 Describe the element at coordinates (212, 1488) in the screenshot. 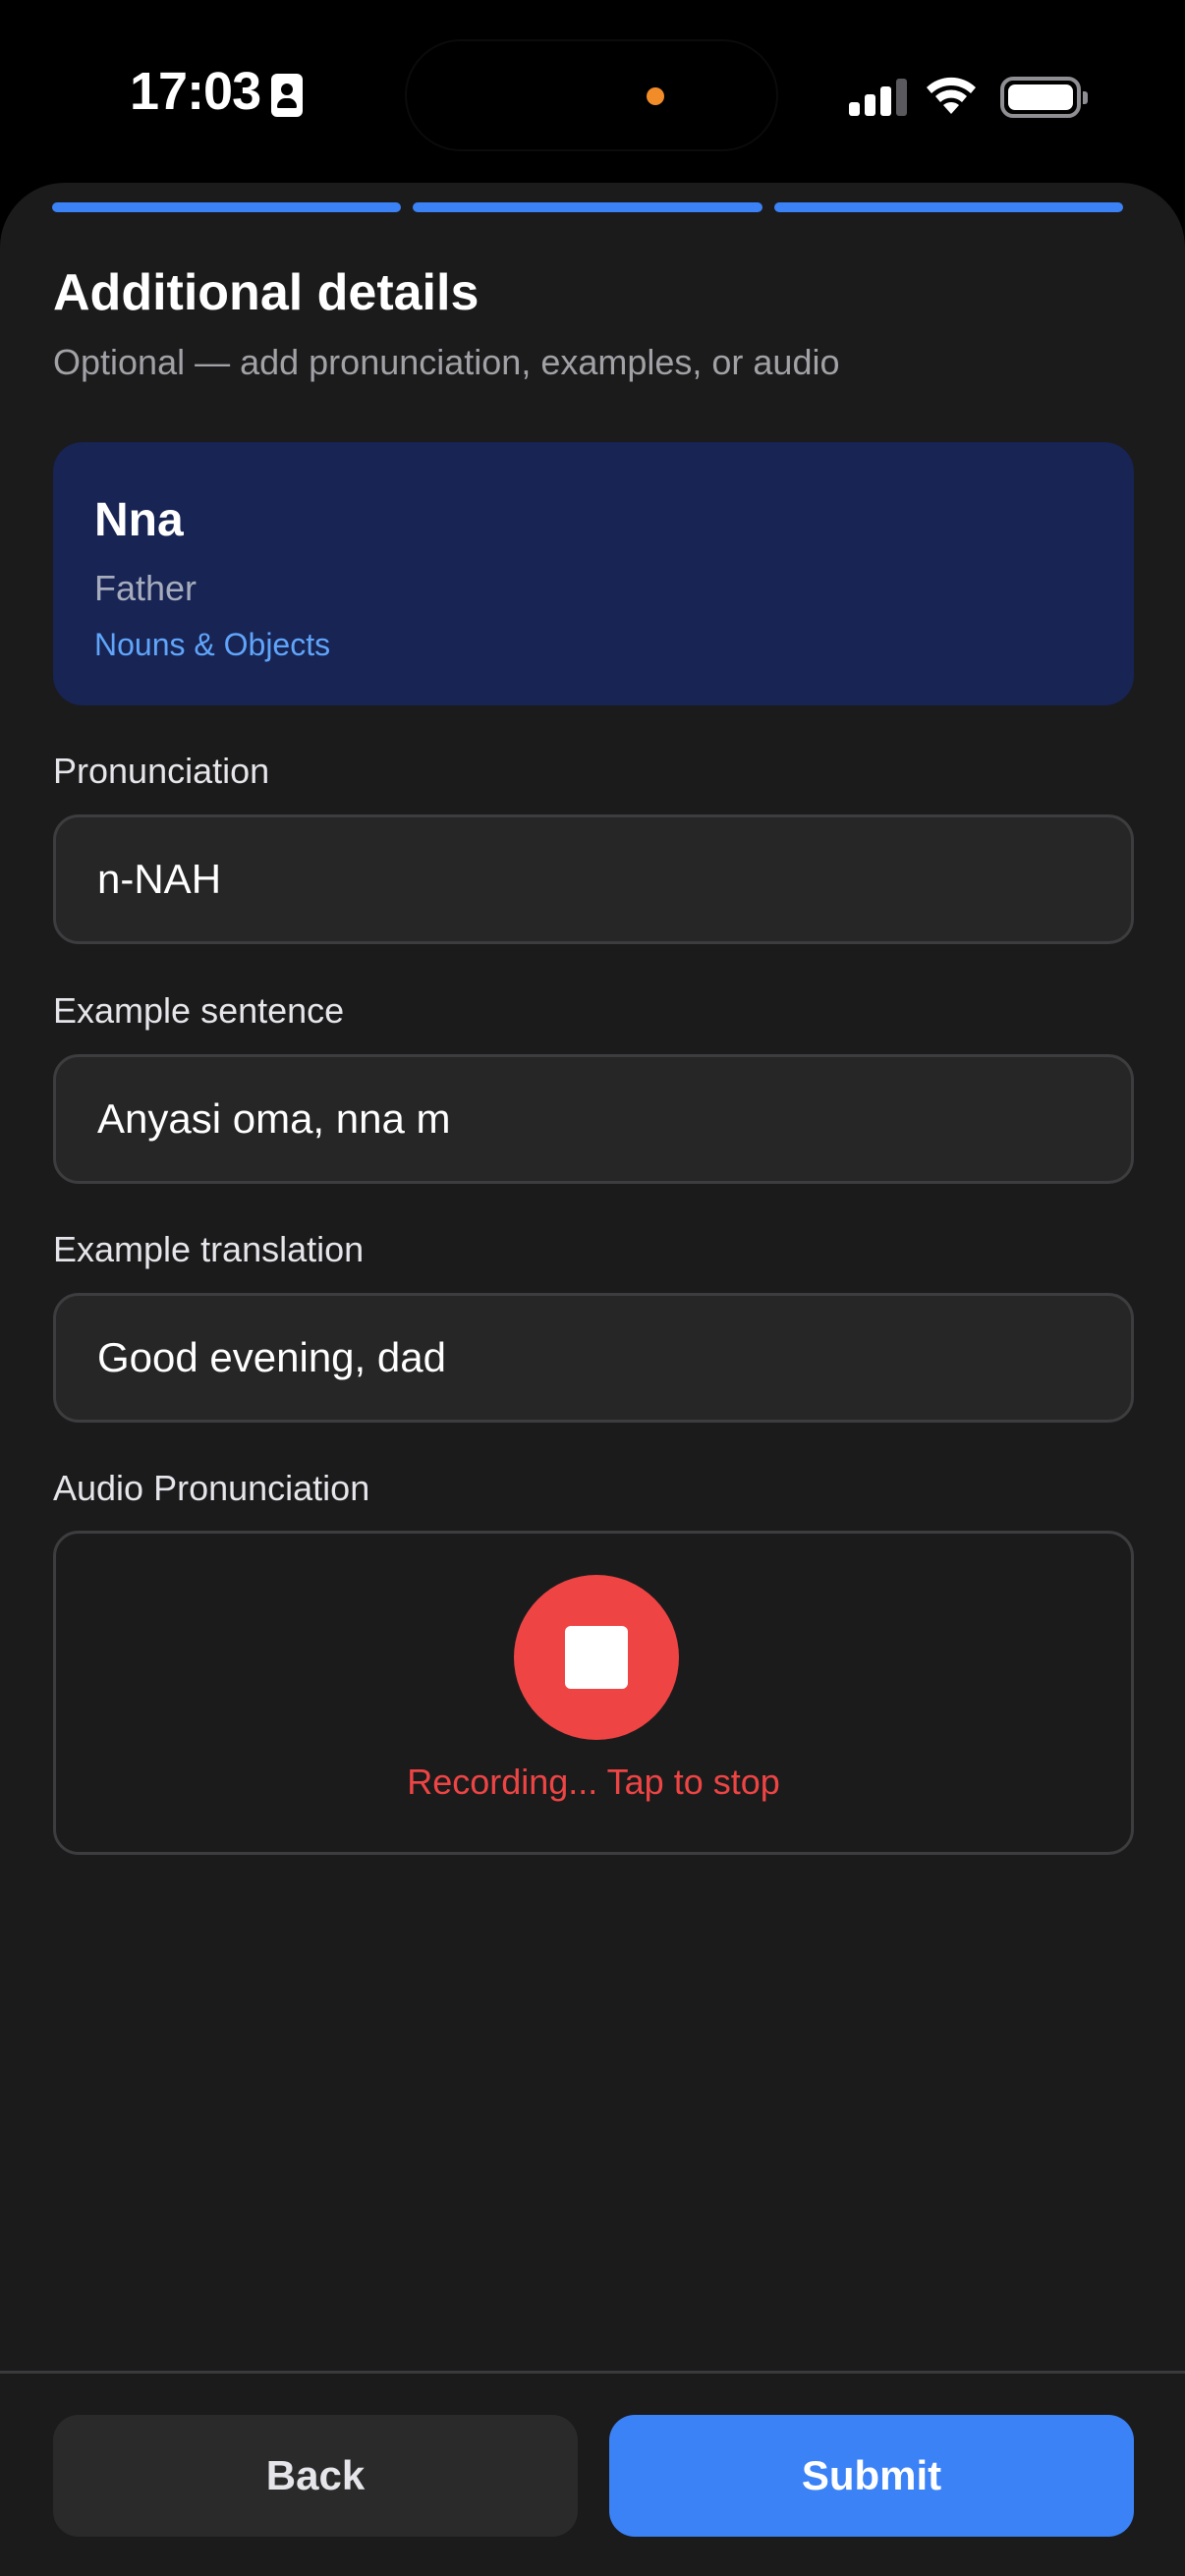

I see `audio-pronunciation-label: Audio Pronunciation` at that location.